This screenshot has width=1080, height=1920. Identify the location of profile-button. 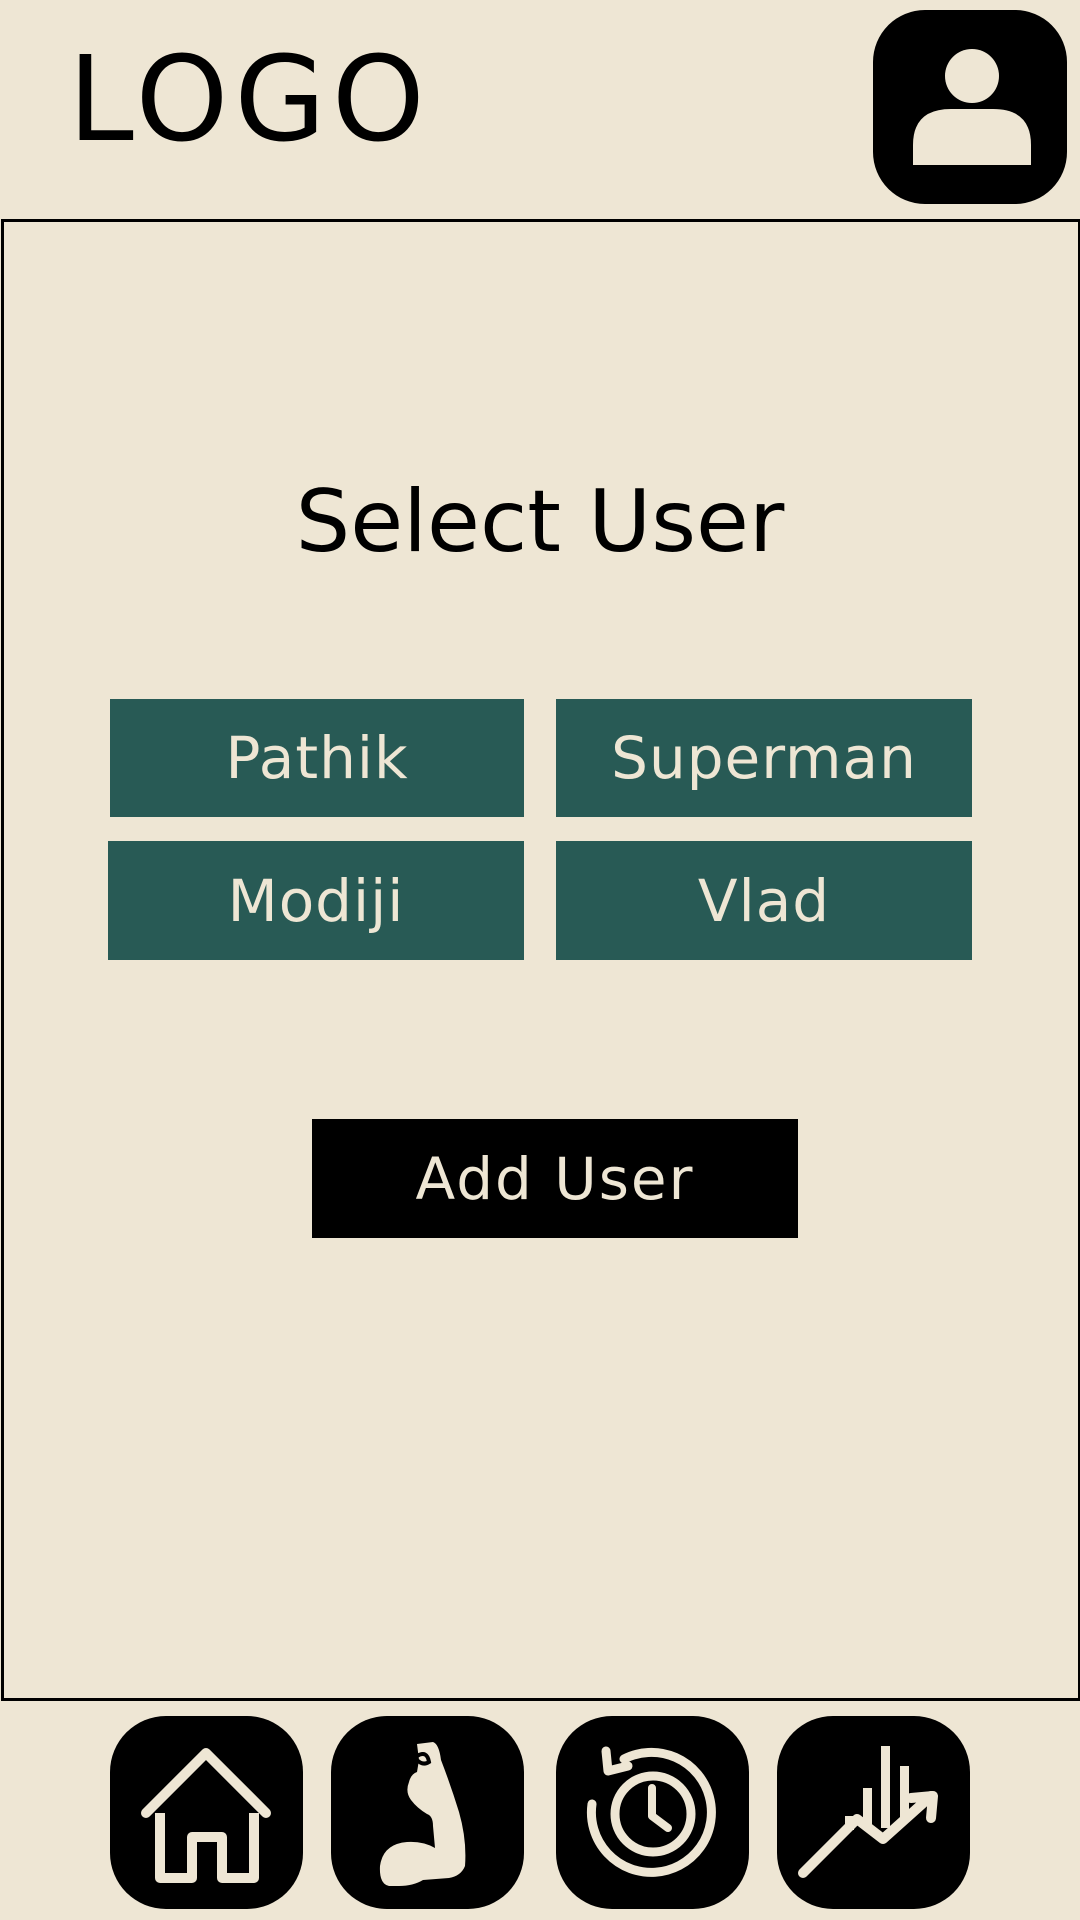
(970, 107).